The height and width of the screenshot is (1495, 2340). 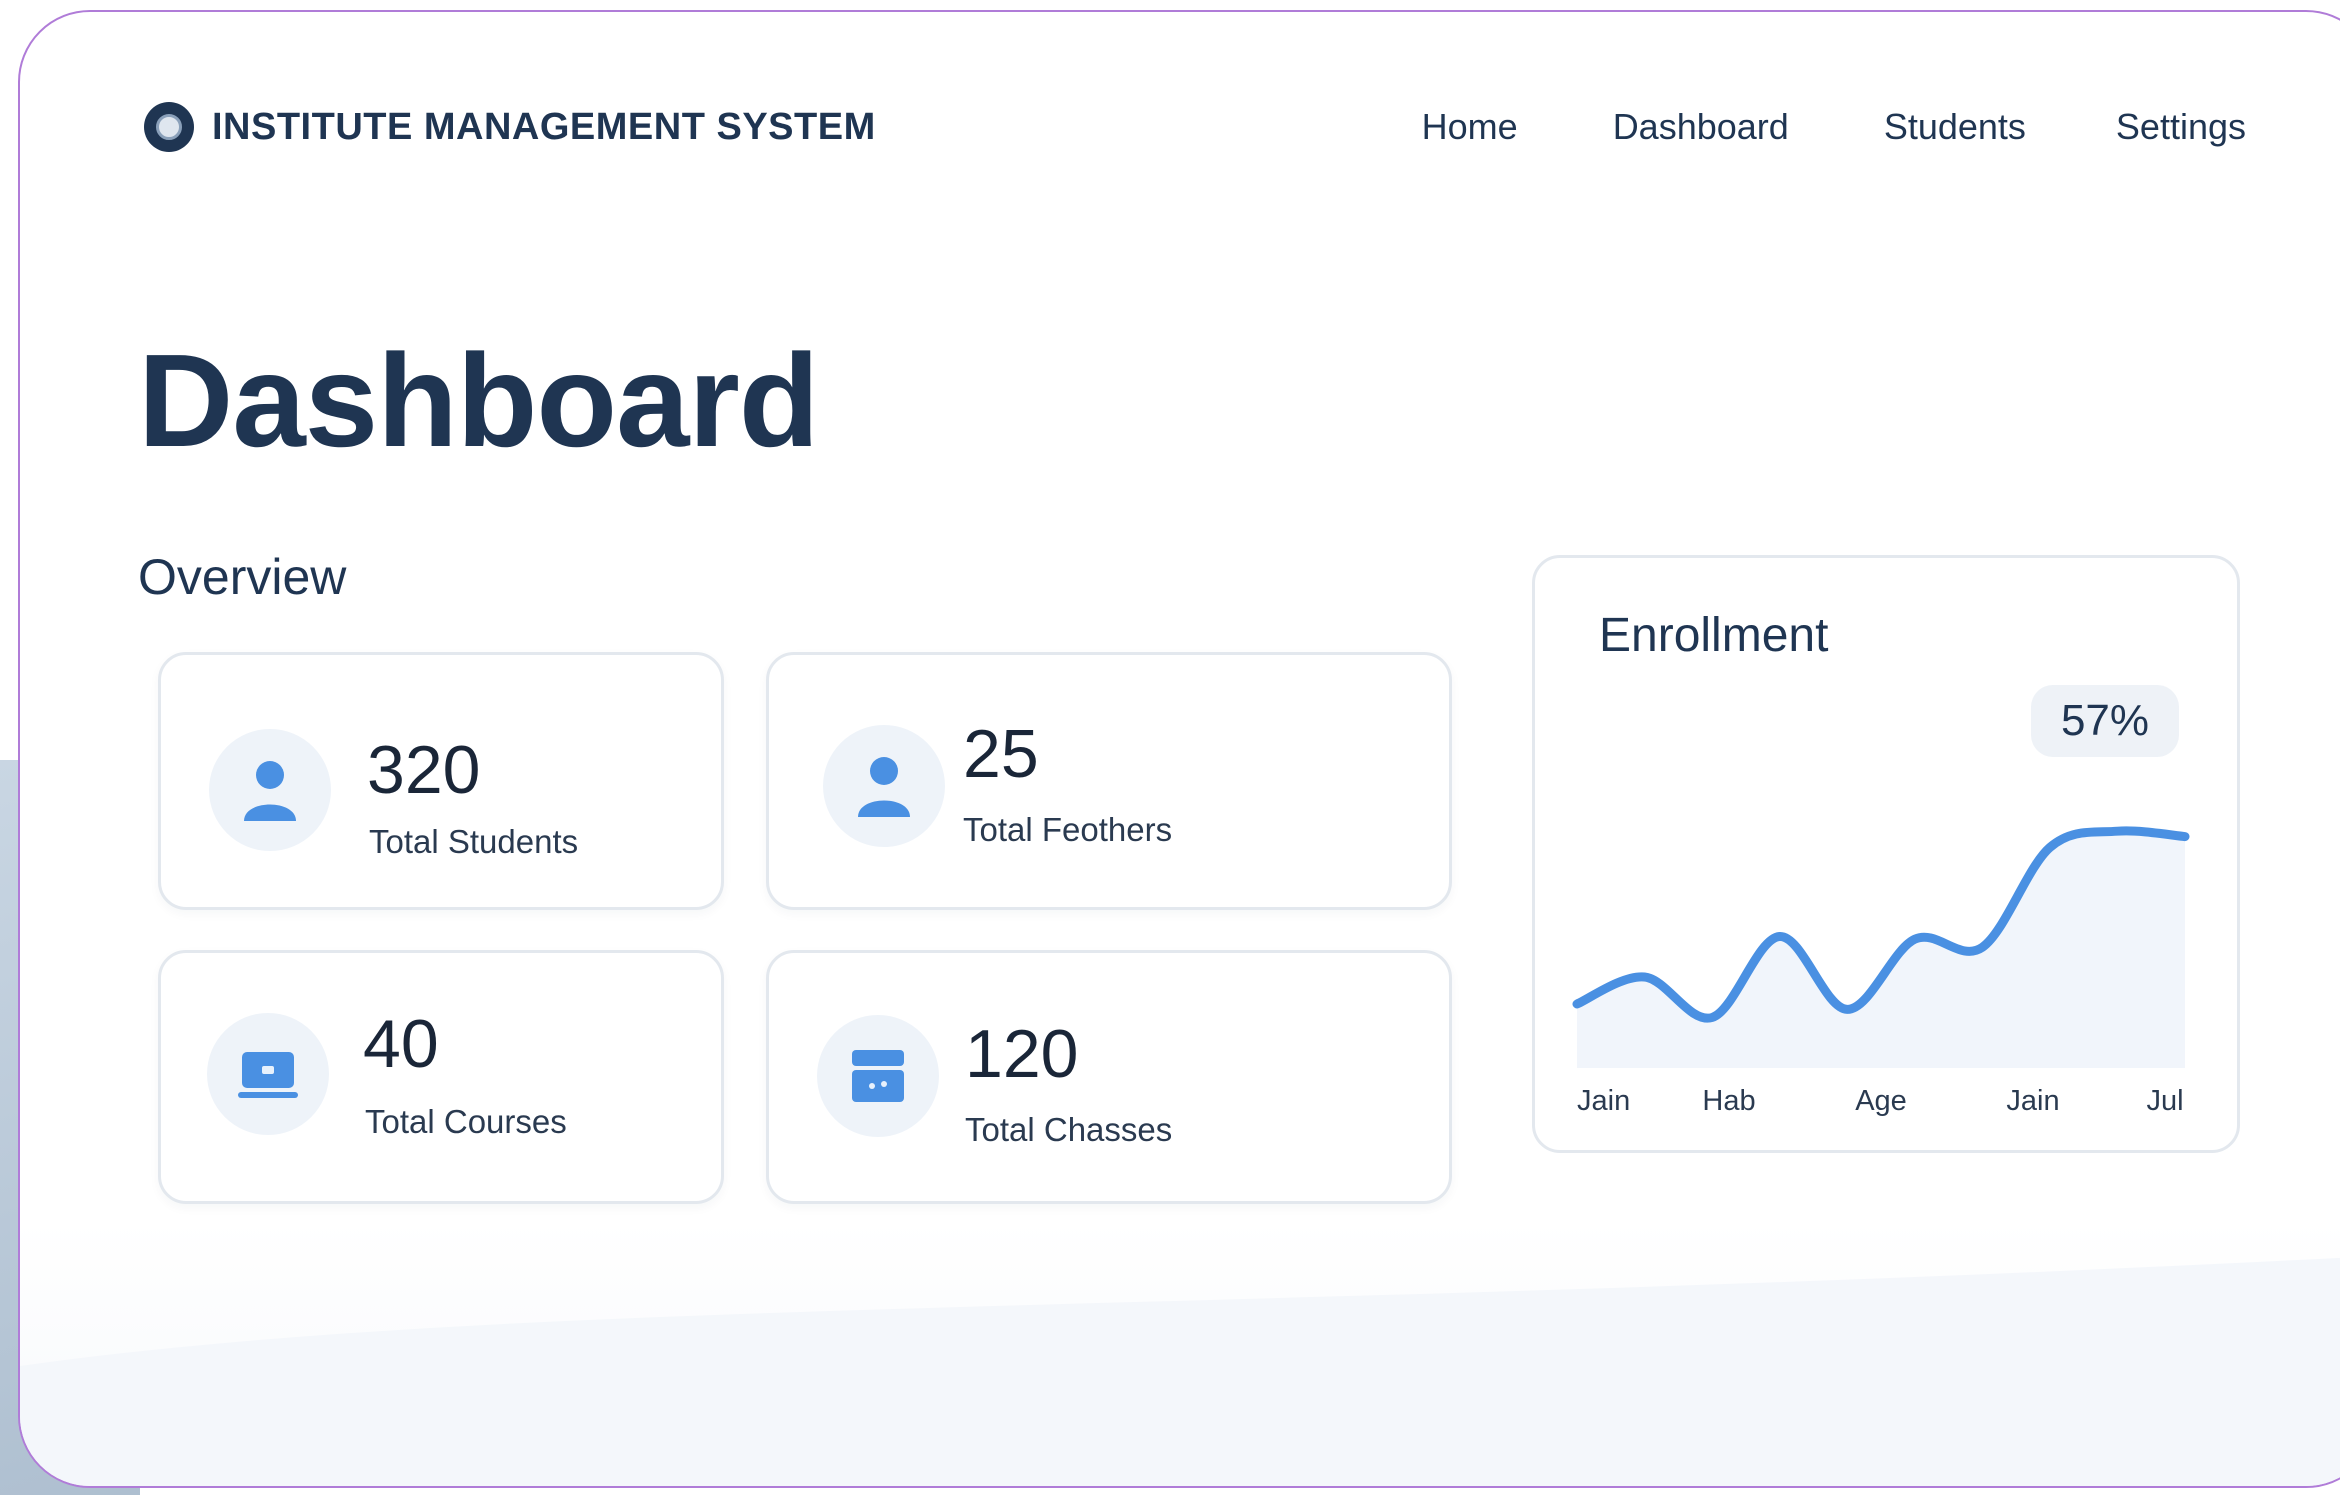 I want to click on stat-value: 120, so click(x=1022, y=1054).